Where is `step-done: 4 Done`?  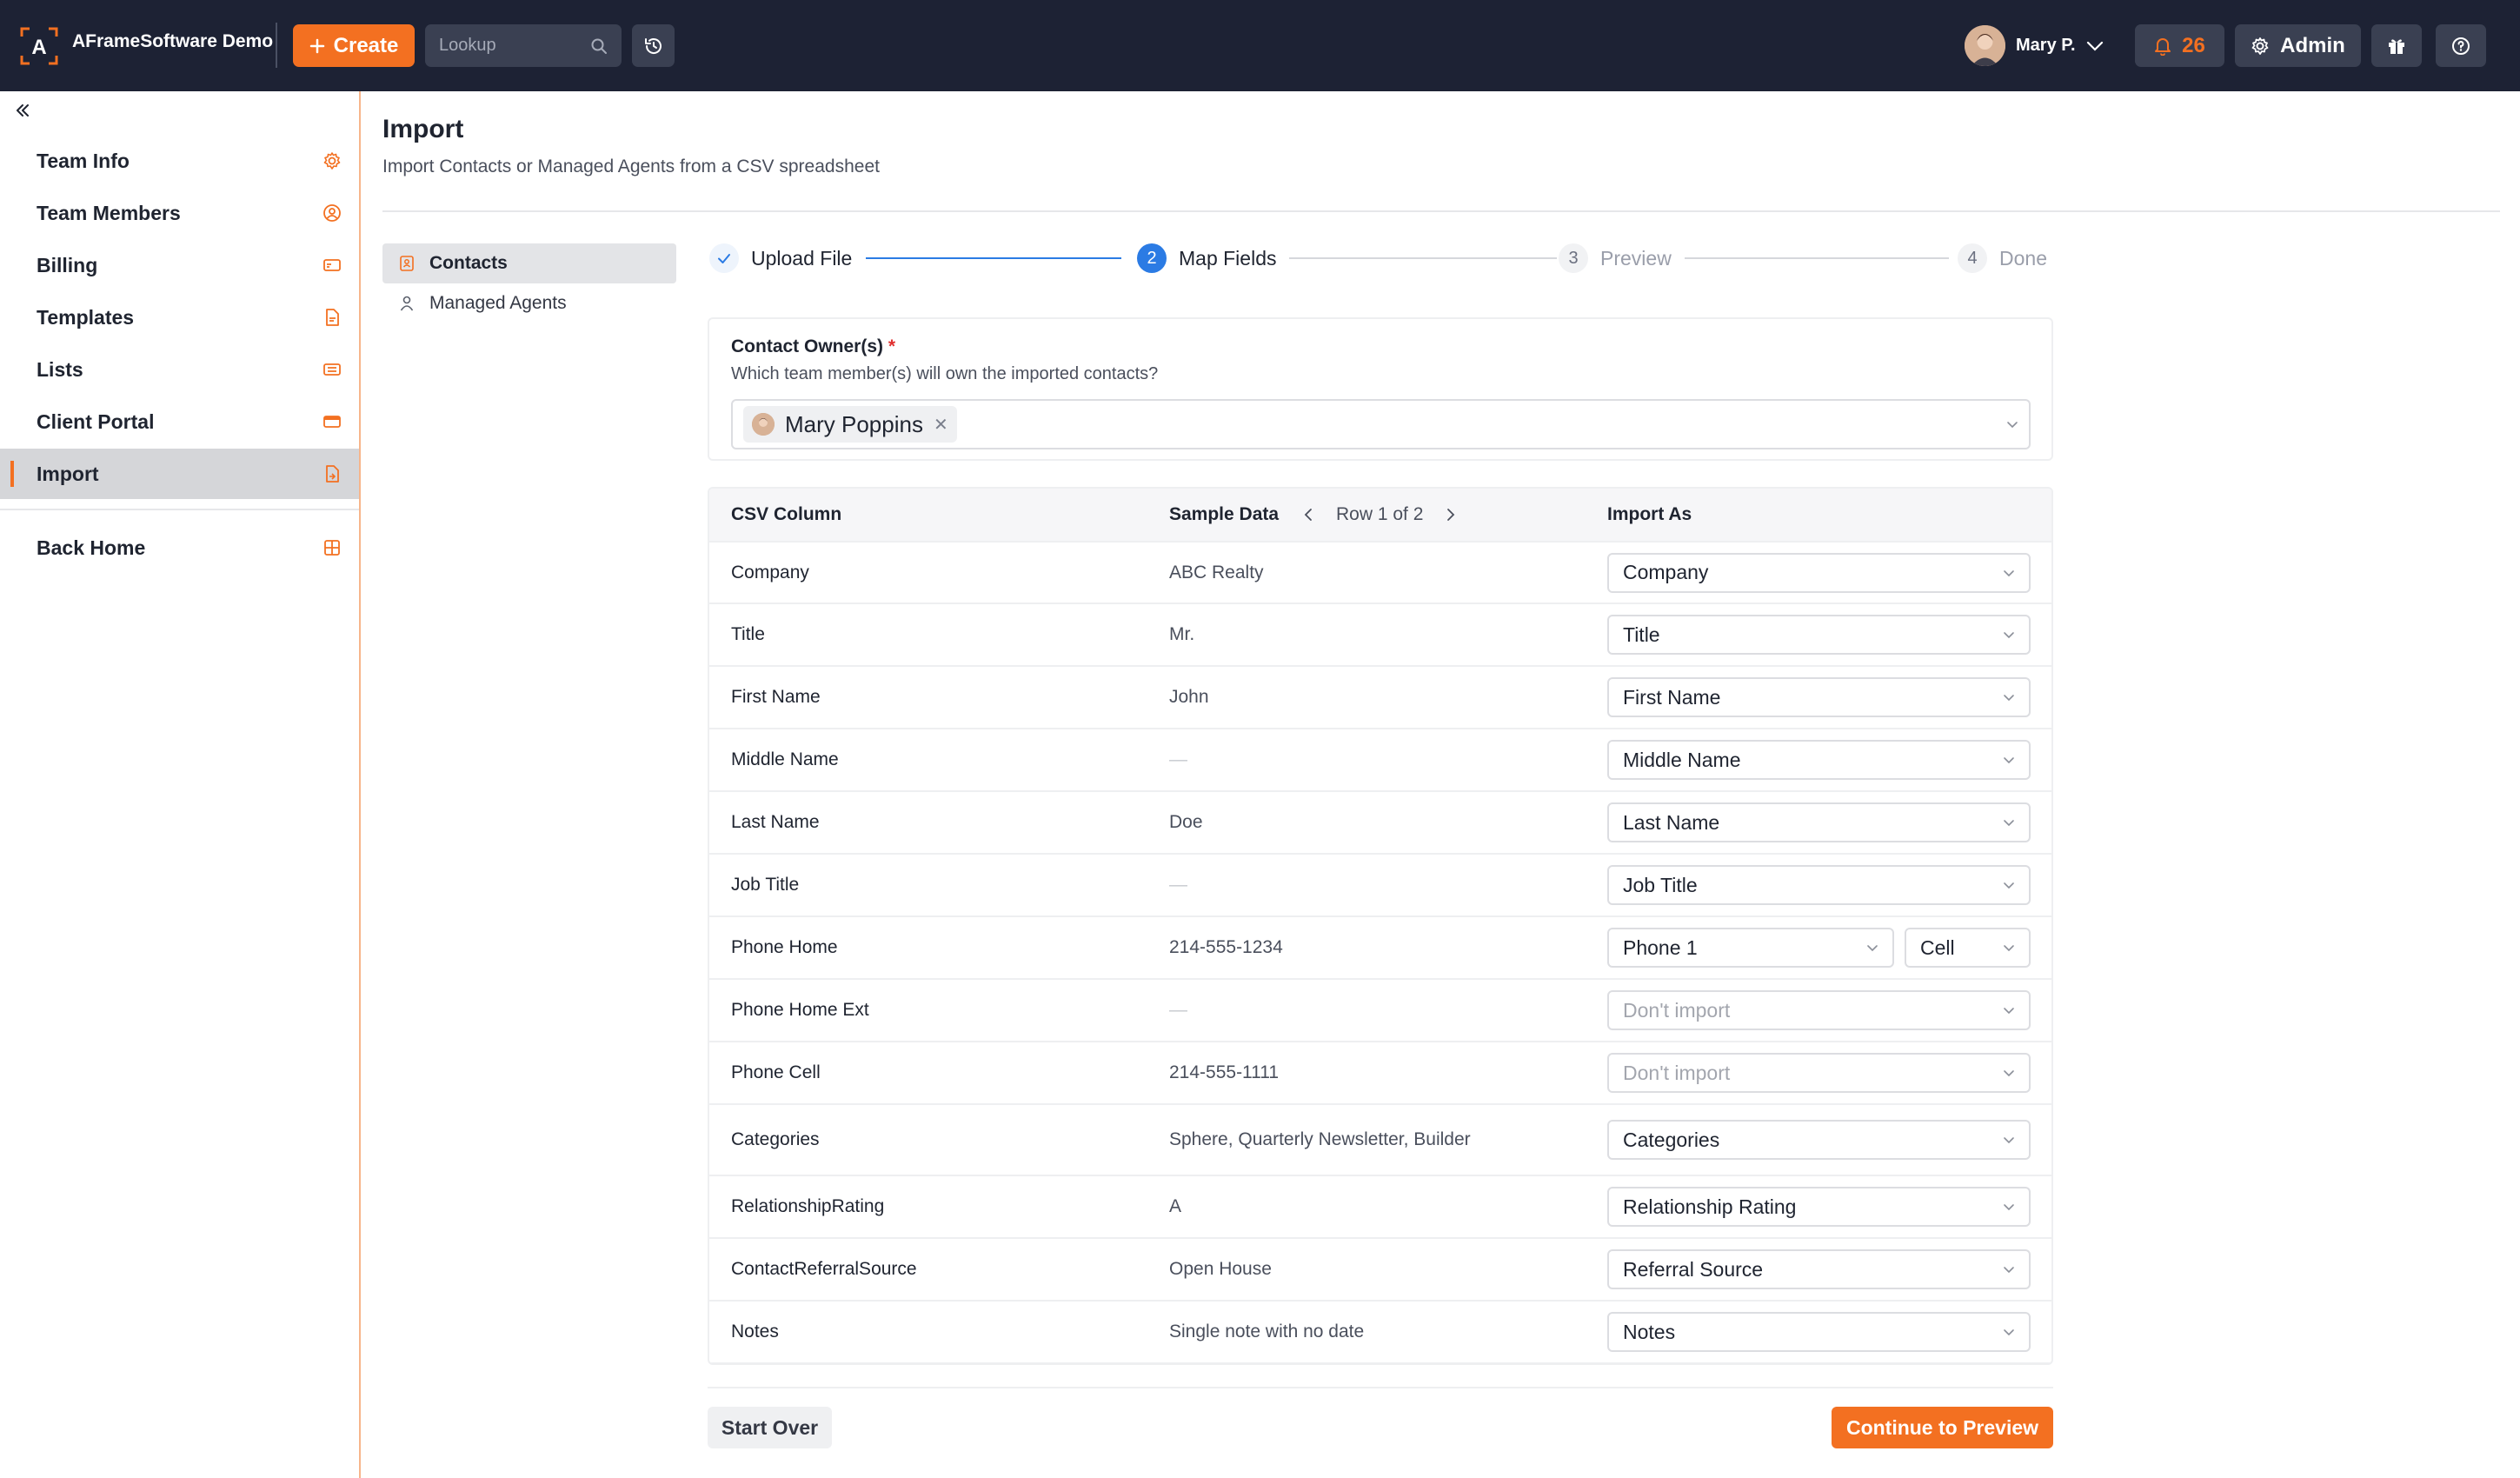
step-done: 4 Done is located at coordinates (2002, 258).